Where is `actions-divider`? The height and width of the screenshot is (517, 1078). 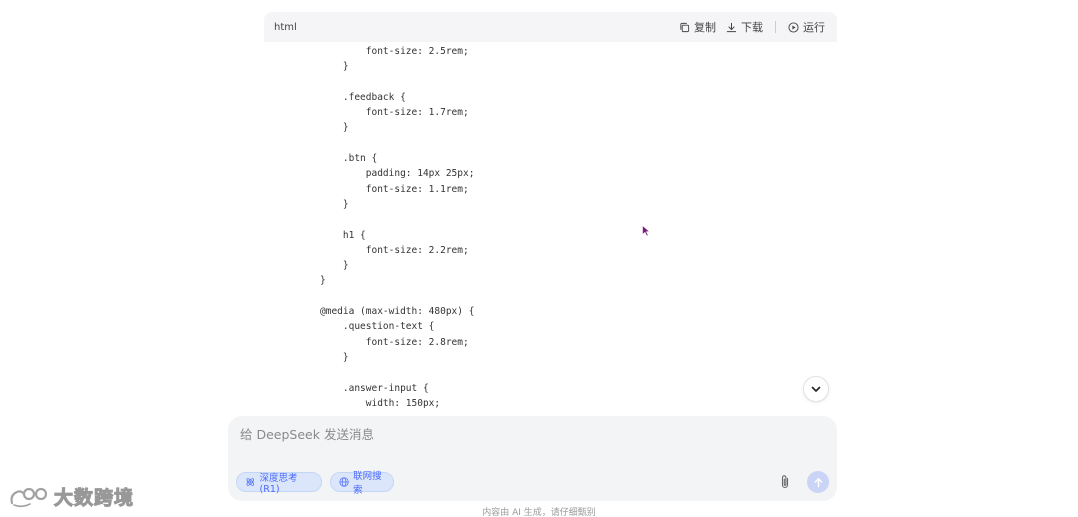 actions-divider is located at coordinates (775, 27).